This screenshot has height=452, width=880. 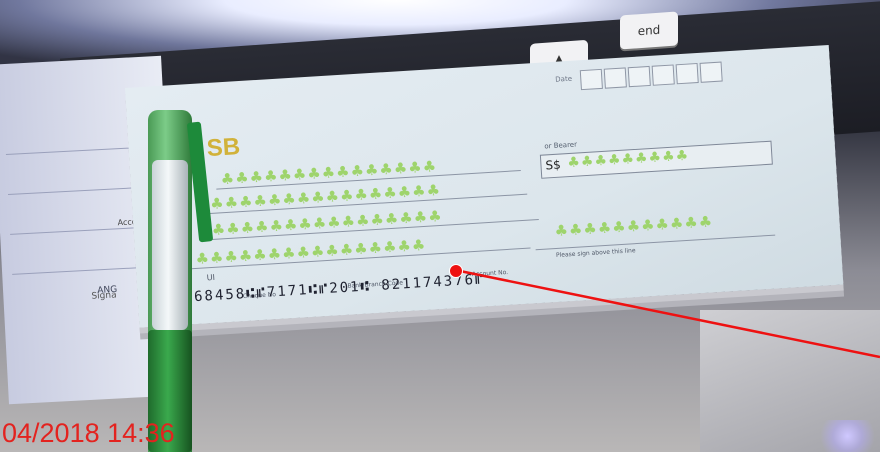 I want to click on annotation-line, so click(x=667, y=313).